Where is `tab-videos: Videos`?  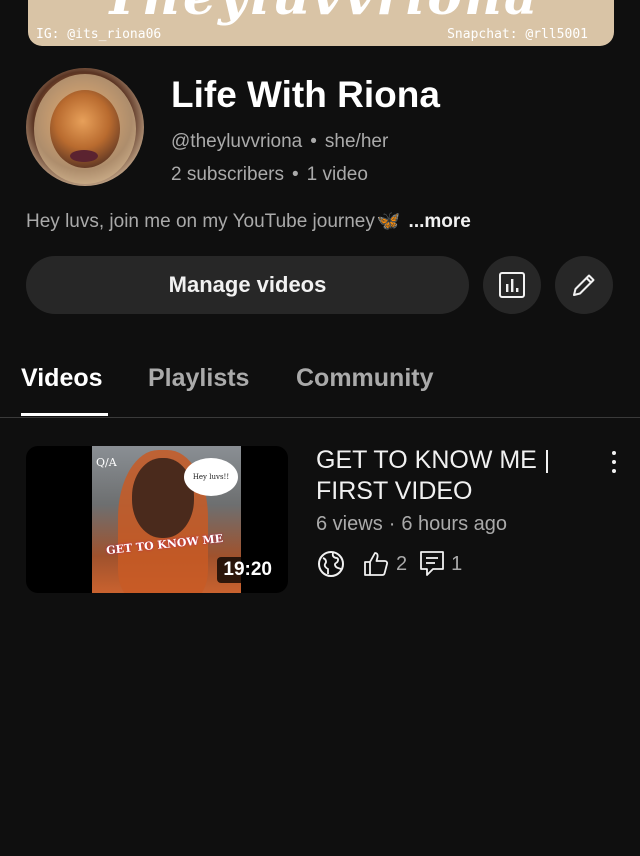 tab-videos: Videos is located at coordinates (62, 378).